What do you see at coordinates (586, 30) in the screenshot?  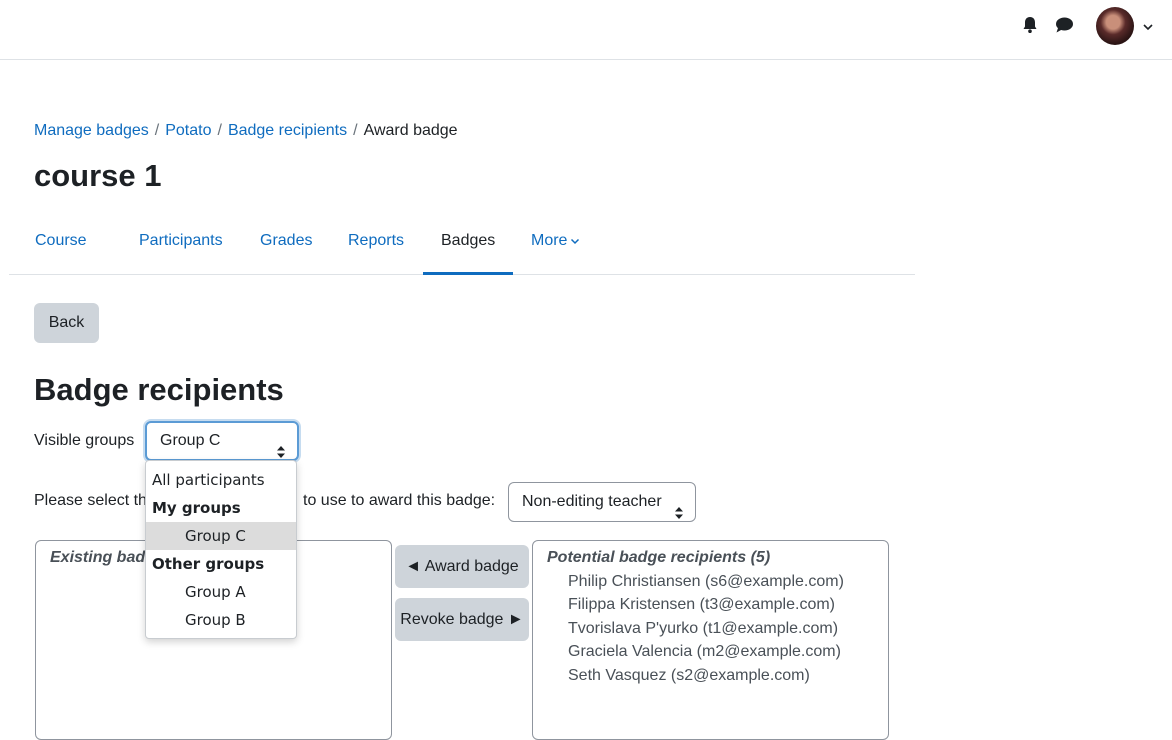 I see `top-navbar` at bounding box center [586, 30].